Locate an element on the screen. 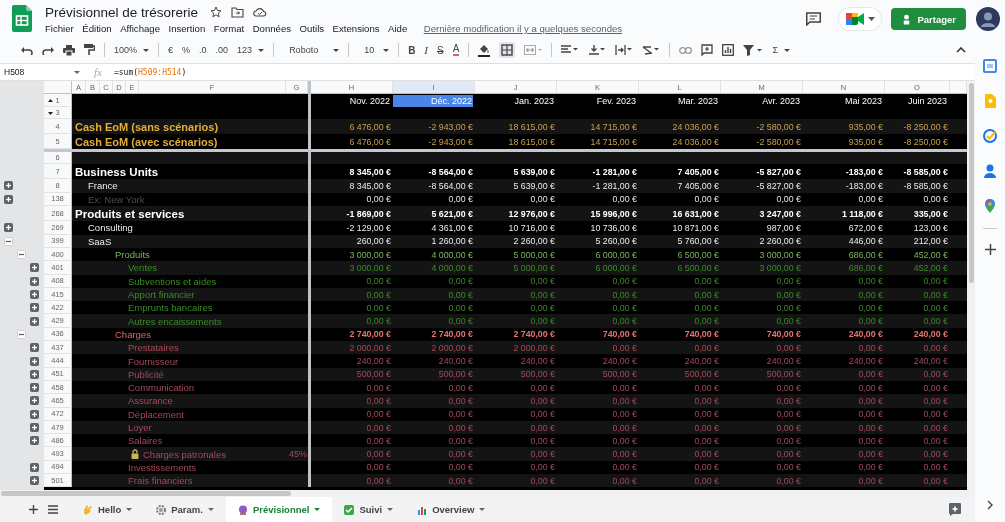  menu-icon is located at coordinates (53, 509).